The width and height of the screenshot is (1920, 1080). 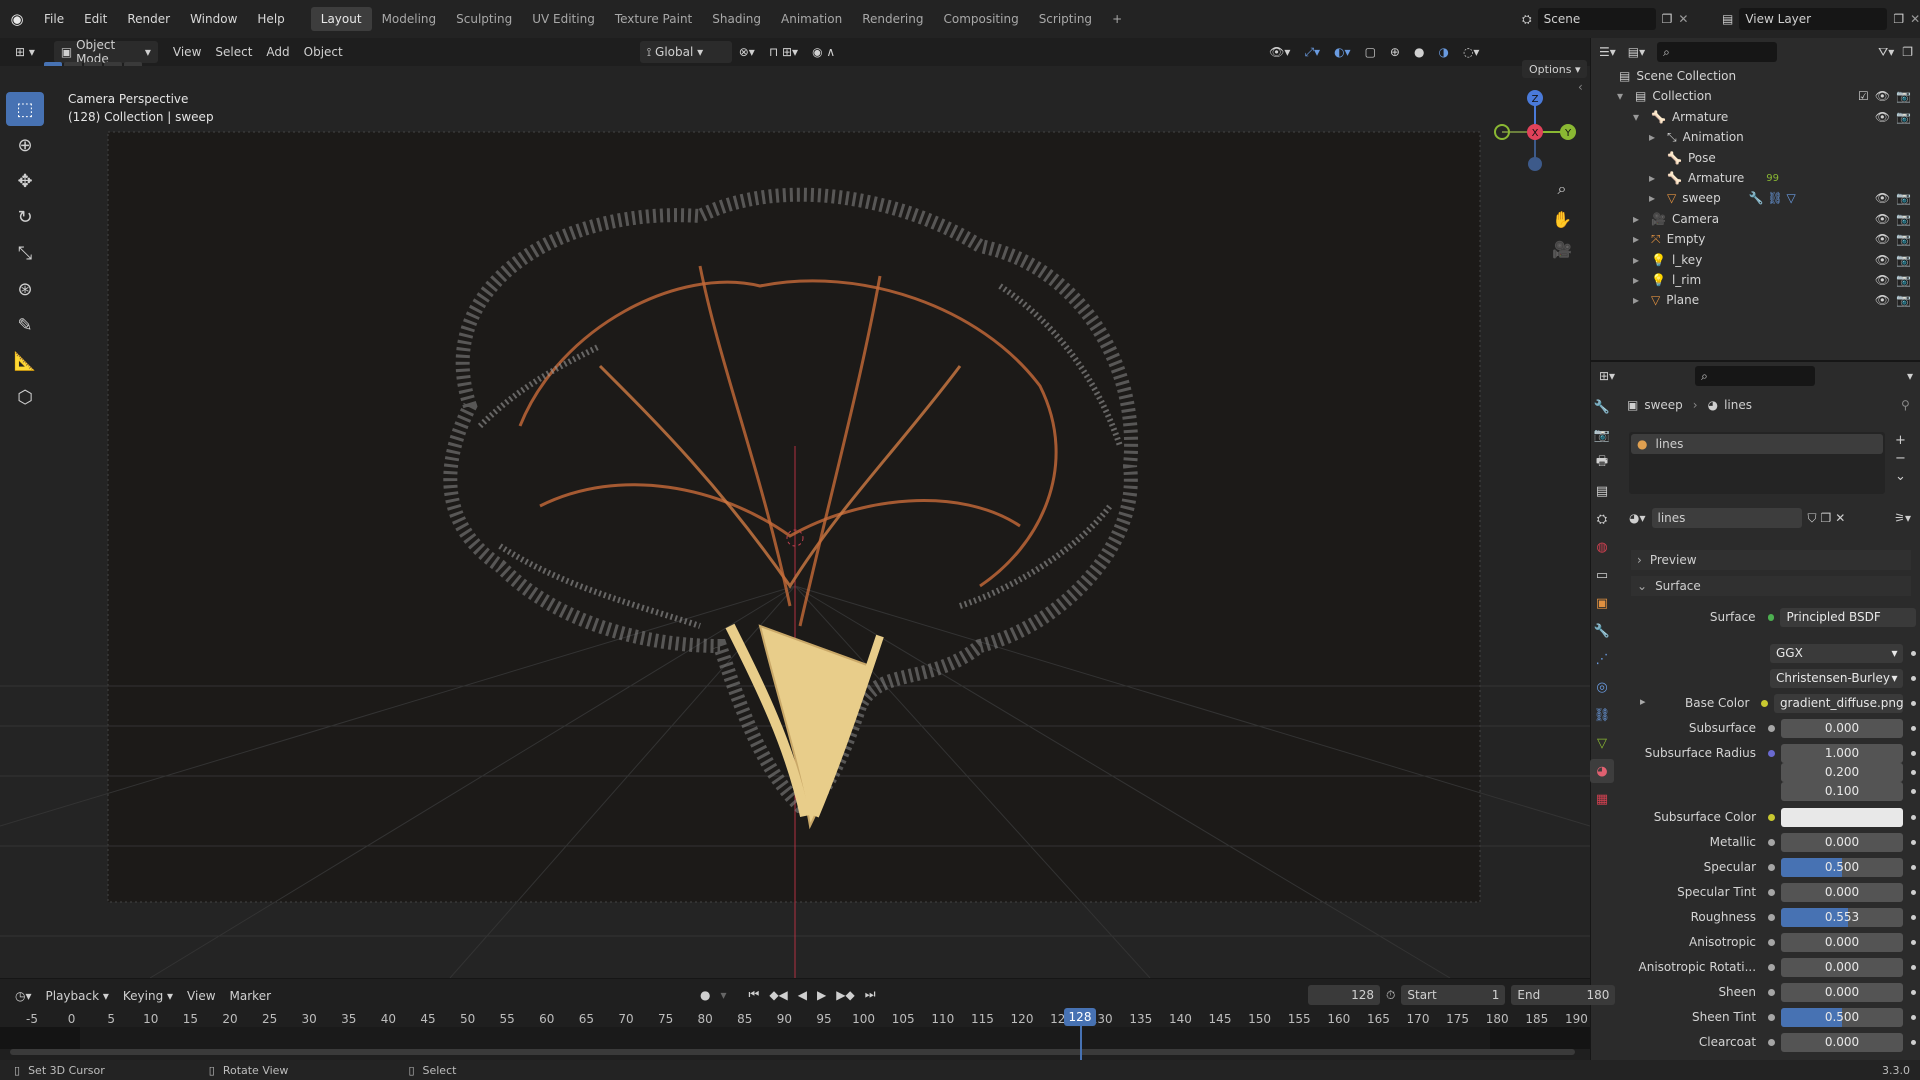 I want to click on outliner-item-sweep: ▸ ▽ sweep 🔧 ⛓ ▽ 👁 📷, so click(x=1755, y=198).